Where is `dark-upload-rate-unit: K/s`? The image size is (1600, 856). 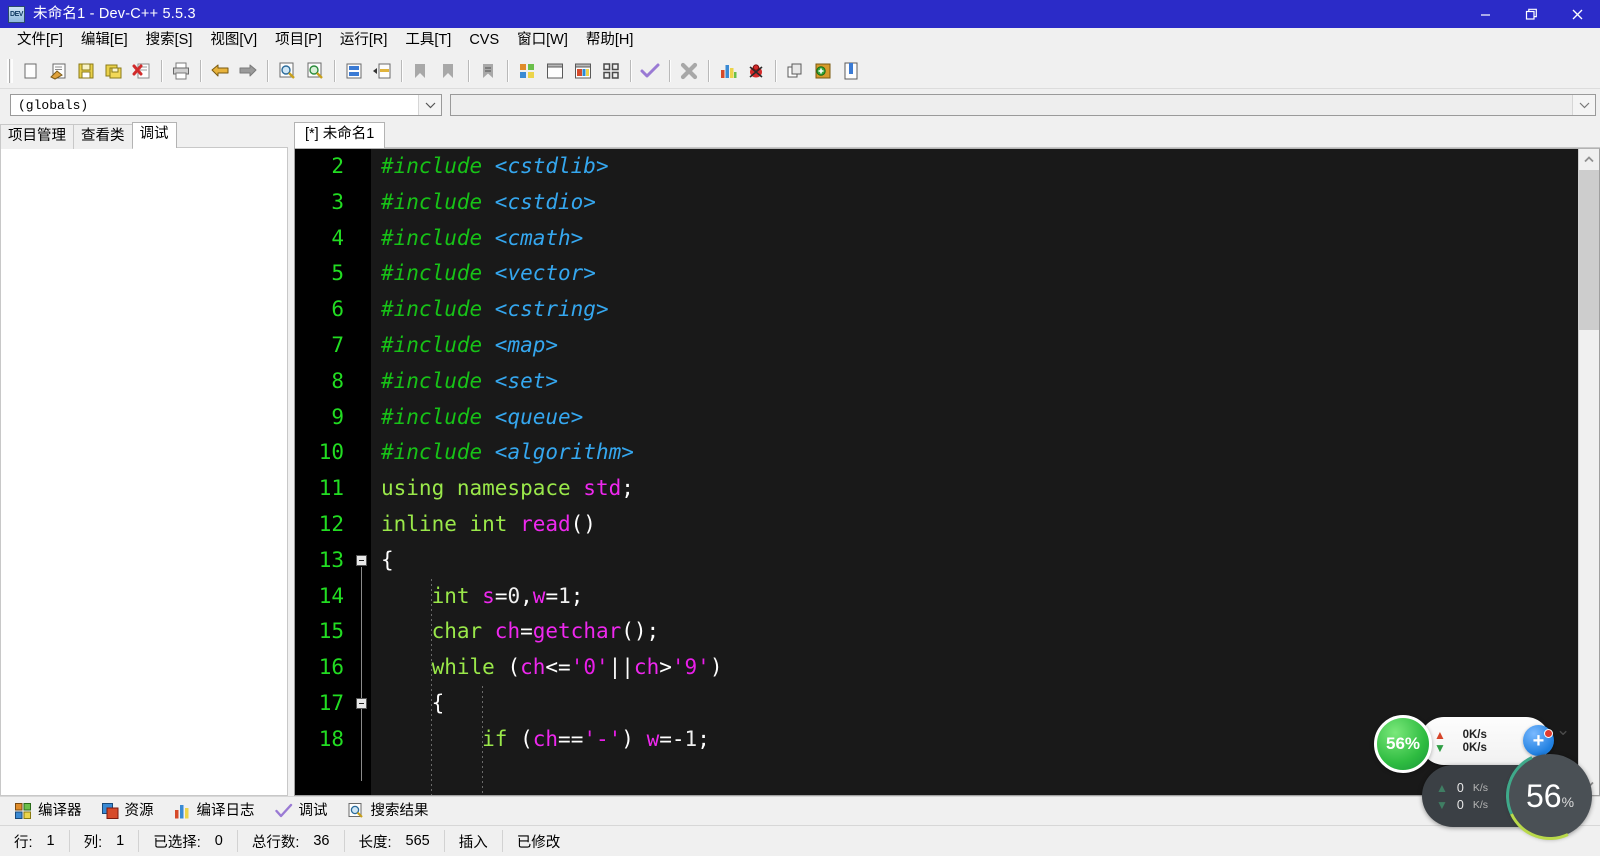
dark-upload-rate-unit: K/s is located at coordinates (1480, 787).